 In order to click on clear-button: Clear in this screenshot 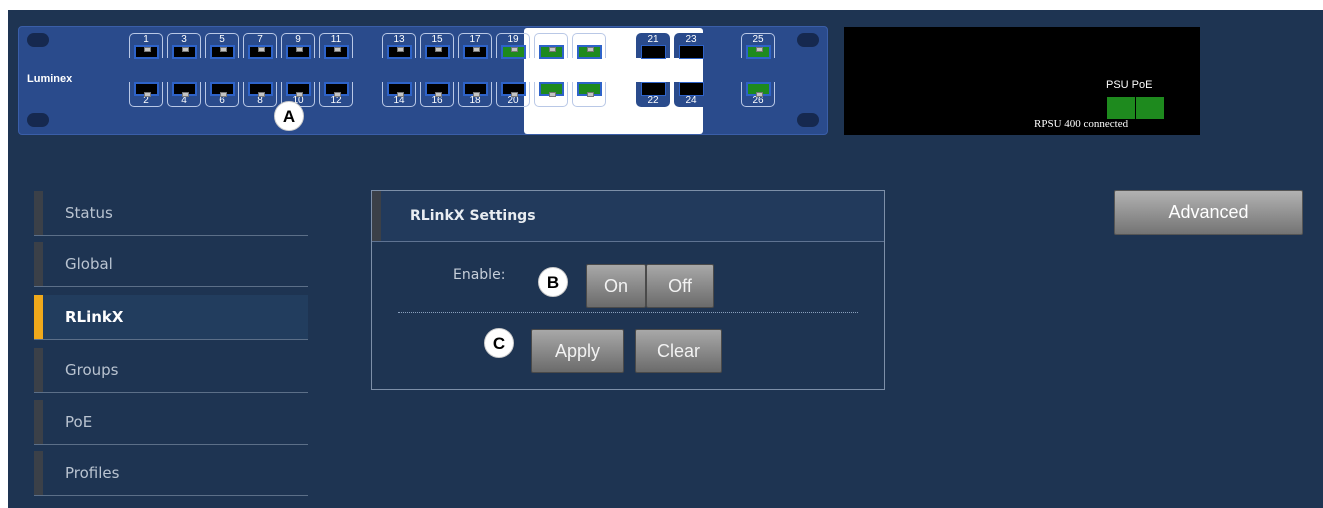, I will do `click(678, 351)`.